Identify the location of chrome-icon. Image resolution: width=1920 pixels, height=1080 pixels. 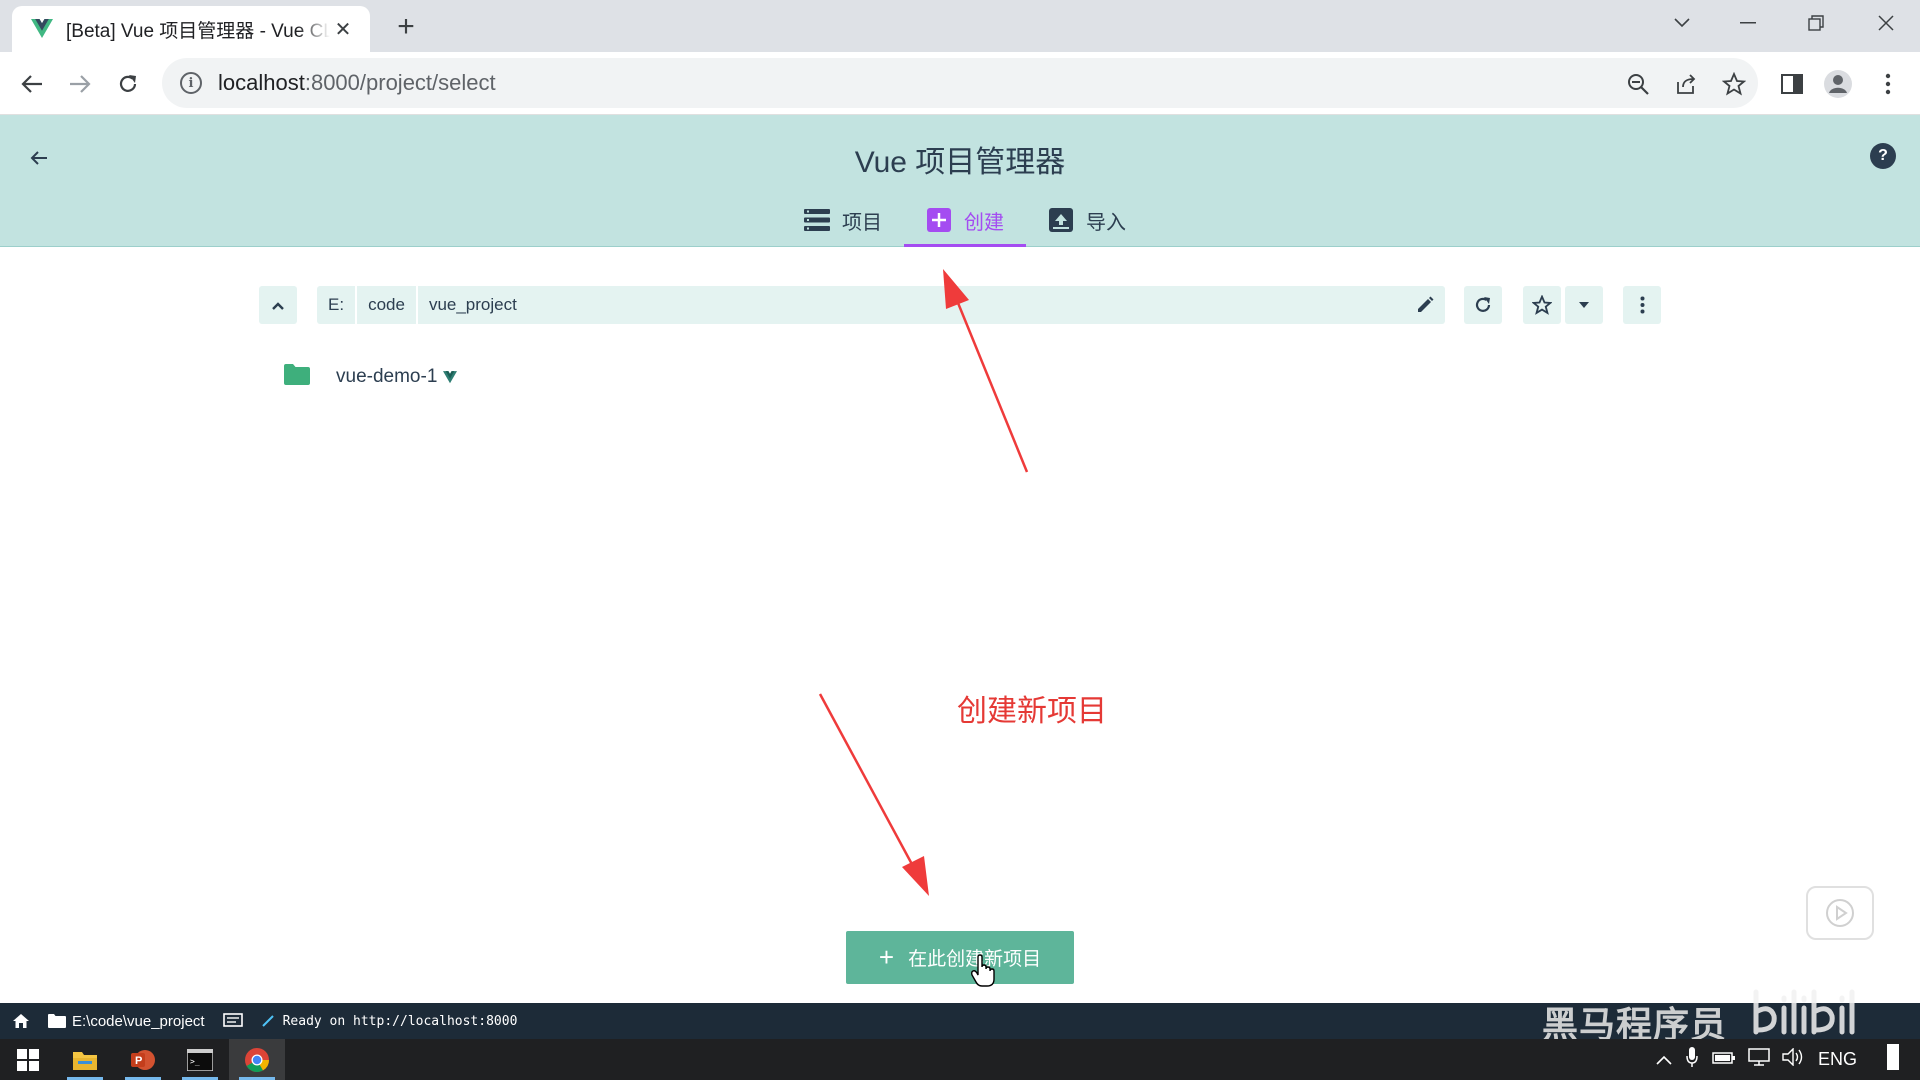
(257, 1059).